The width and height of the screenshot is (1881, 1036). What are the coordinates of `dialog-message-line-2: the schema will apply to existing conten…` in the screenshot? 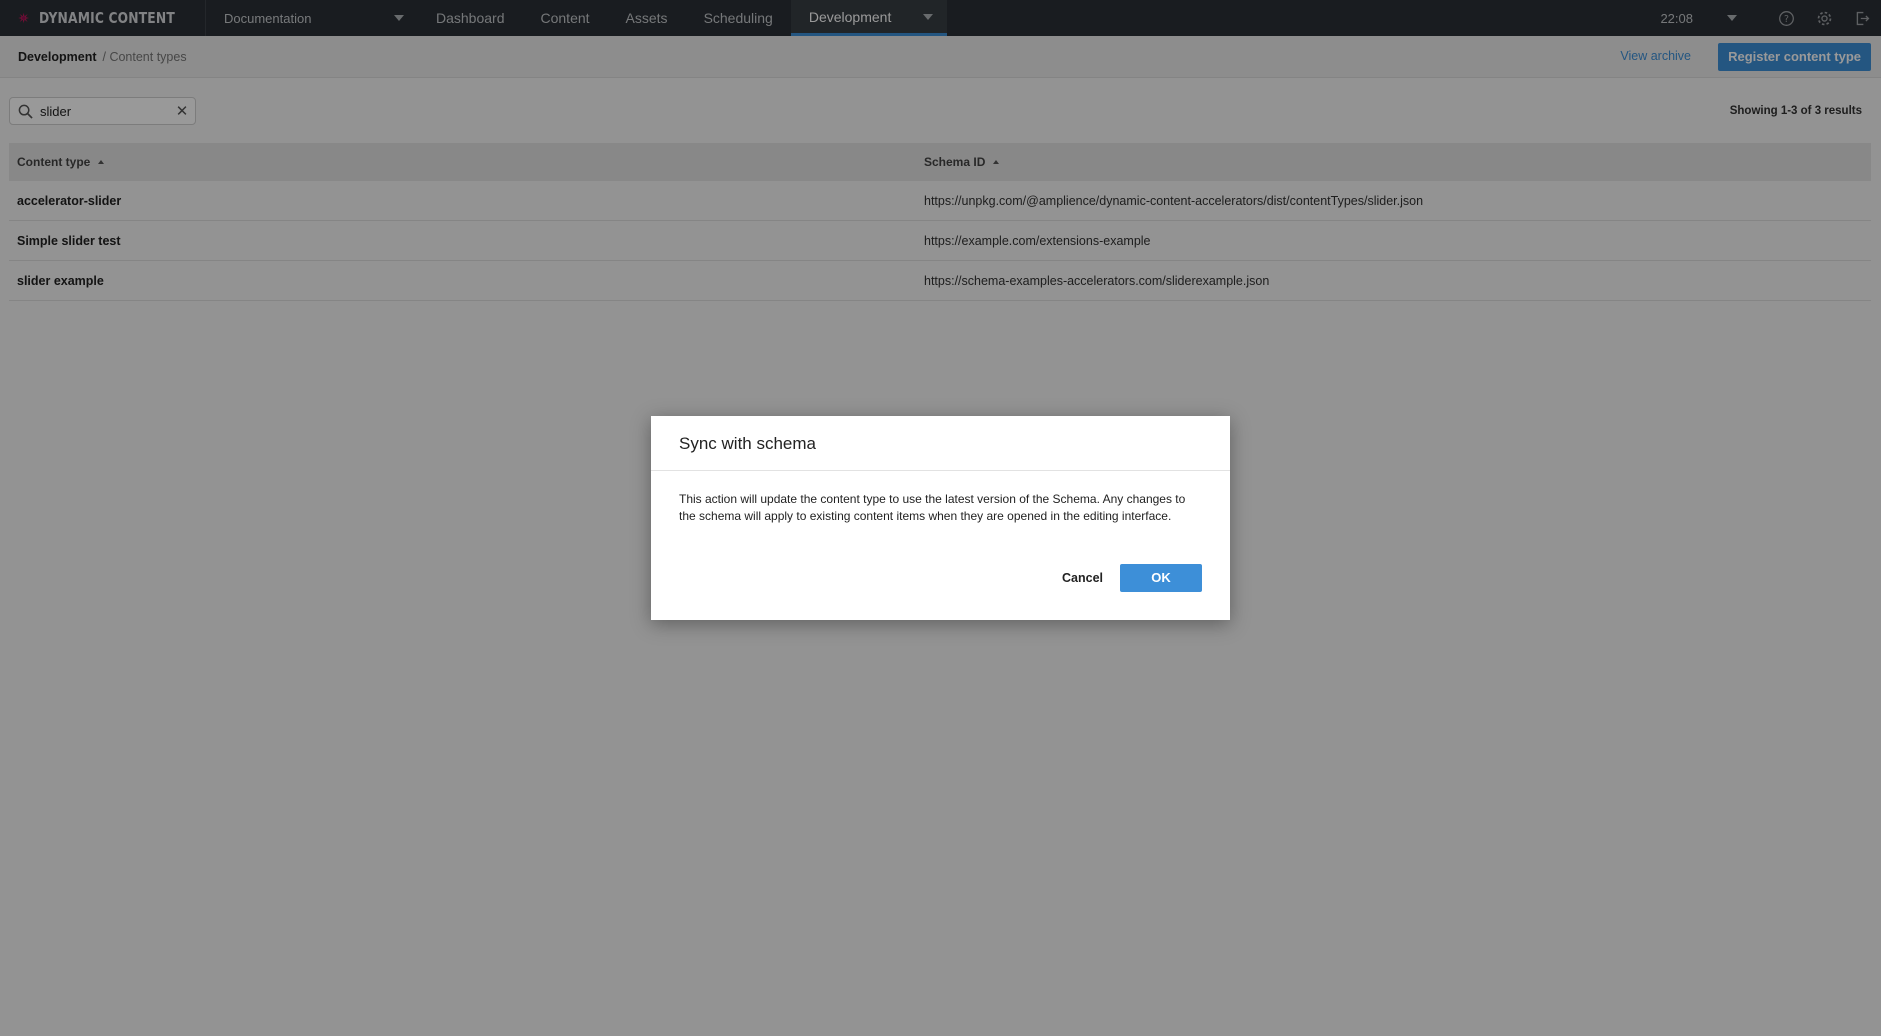 It's located at (925, 516).